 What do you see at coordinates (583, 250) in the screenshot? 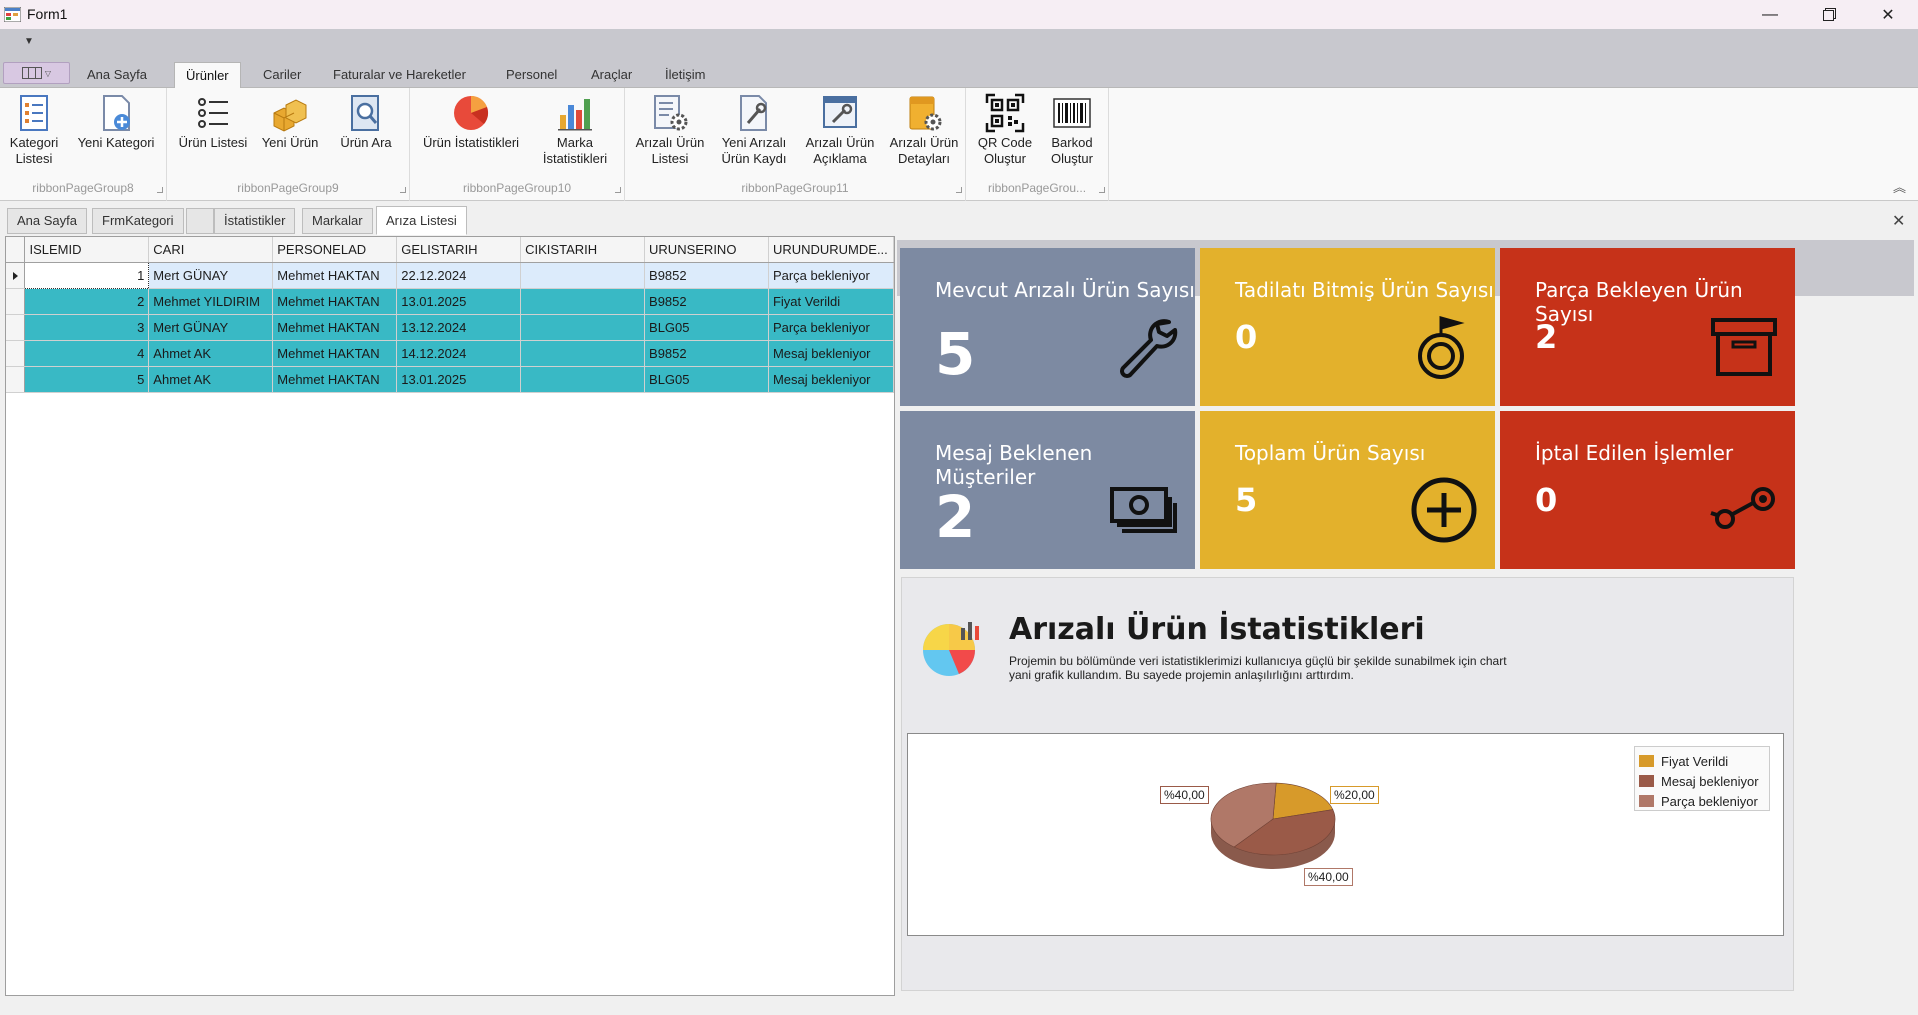
I see `column-header: CIKISTARIH` at bounding box center [583, 250].